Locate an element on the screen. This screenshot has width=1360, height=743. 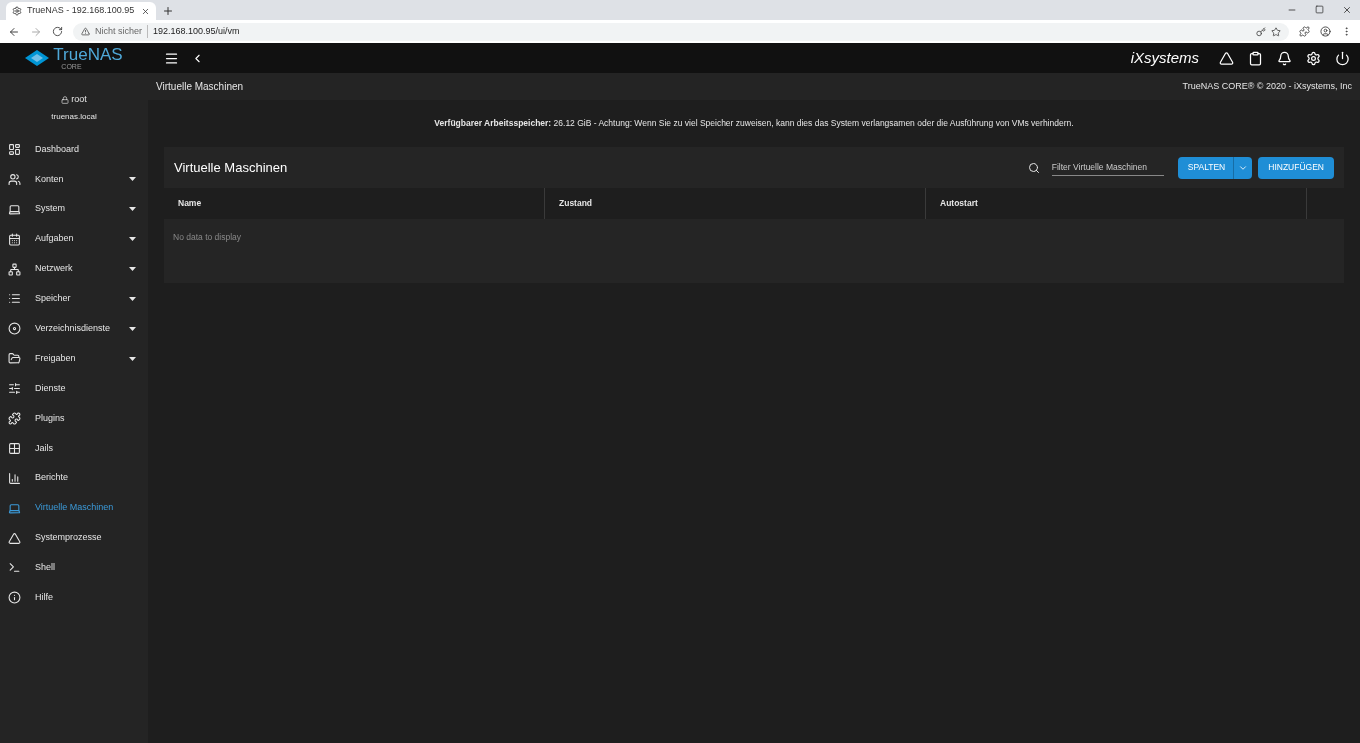
warning-icon is located at coordinates (85, 31).